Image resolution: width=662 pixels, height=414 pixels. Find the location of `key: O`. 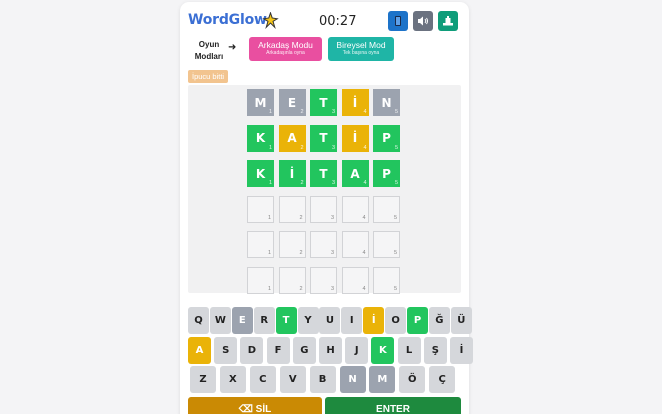

key: O is located at coordinates (396, 320).